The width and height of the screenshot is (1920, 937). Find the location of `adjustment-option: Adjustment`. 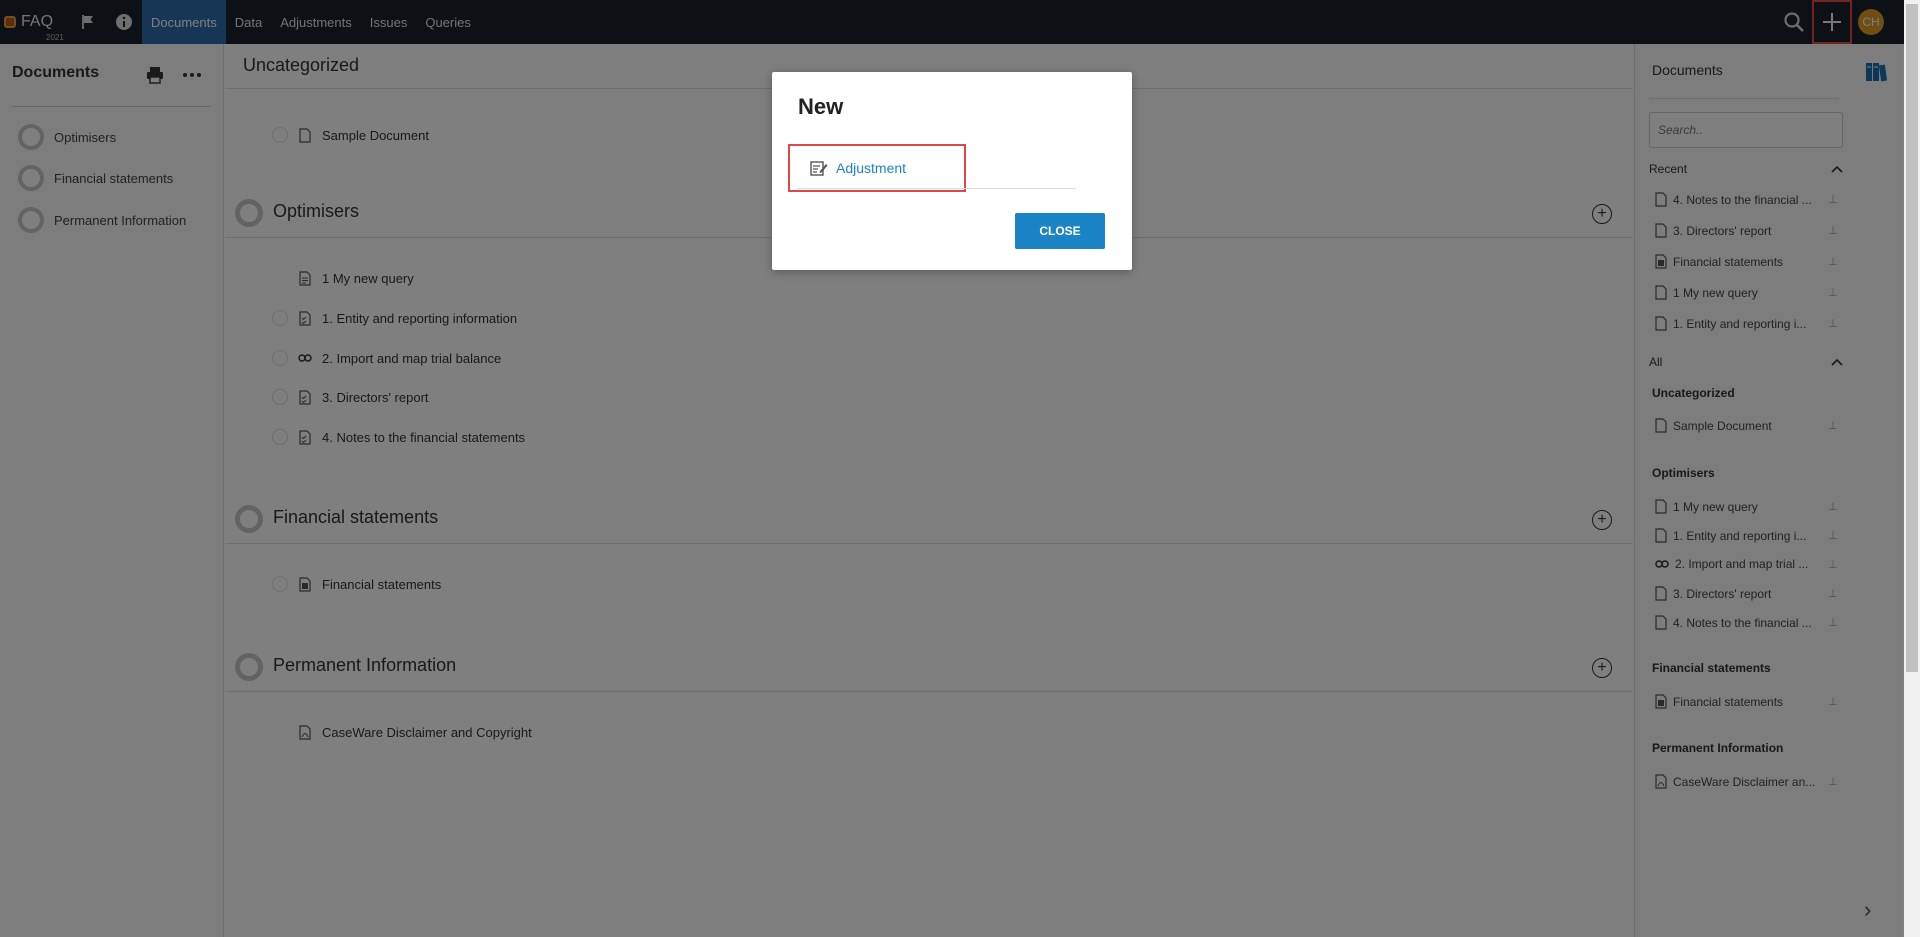

adjustment-option: Adjustment is located at coordinates (877, 168).